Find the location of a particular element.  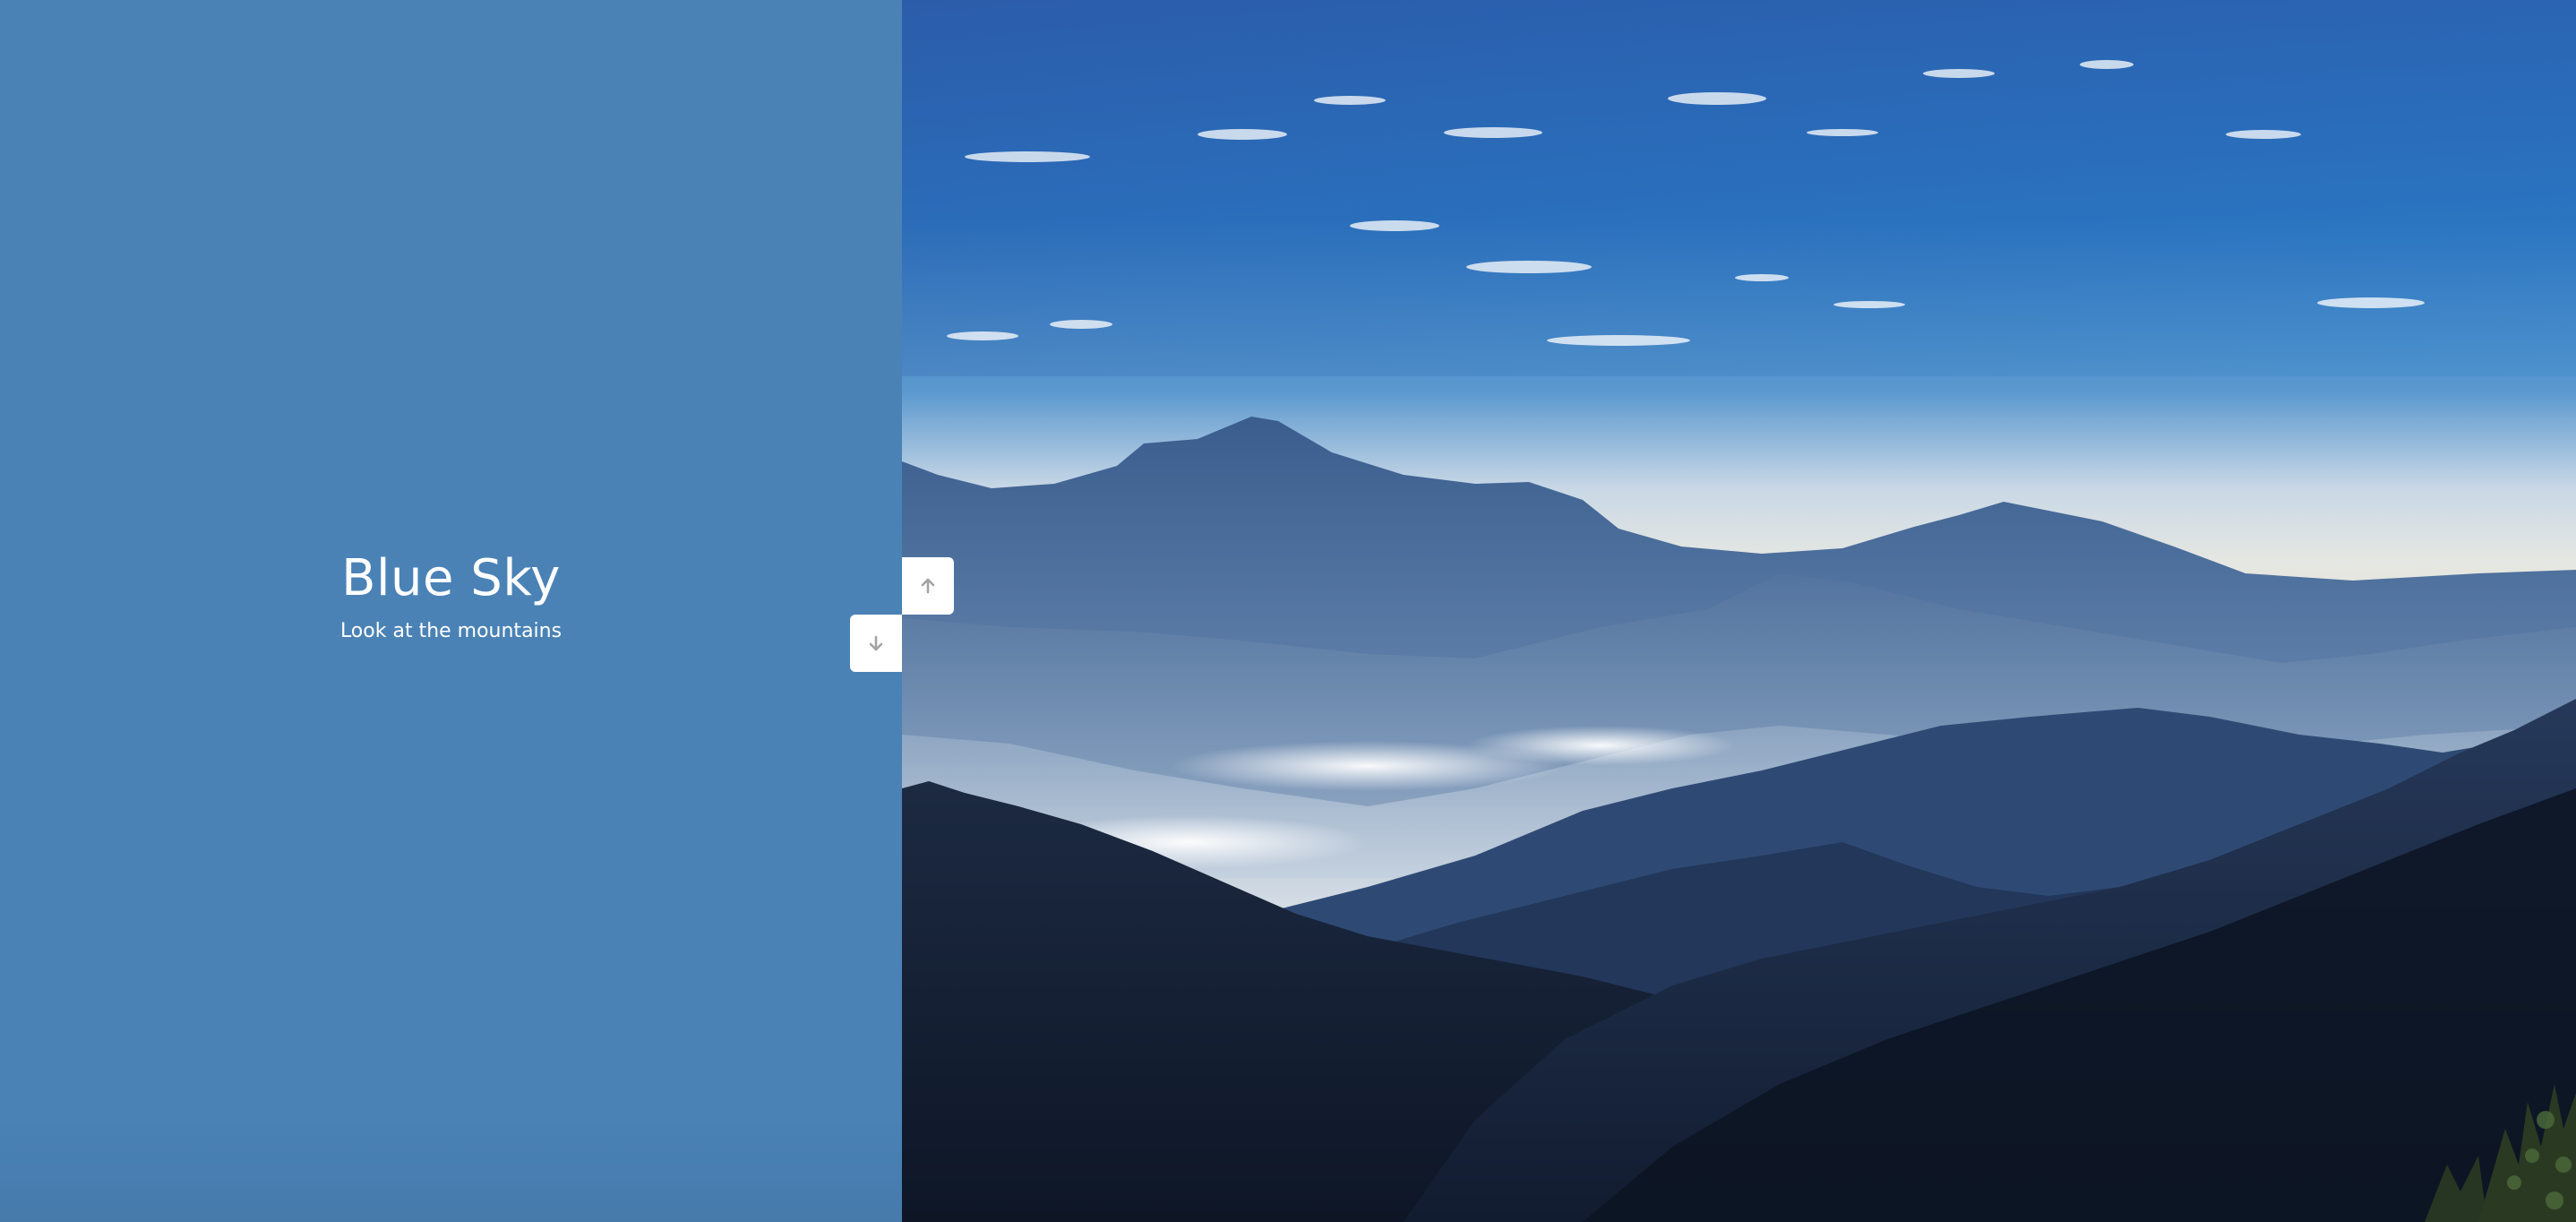

panel-shadow is located at coordinates (451, 1168).